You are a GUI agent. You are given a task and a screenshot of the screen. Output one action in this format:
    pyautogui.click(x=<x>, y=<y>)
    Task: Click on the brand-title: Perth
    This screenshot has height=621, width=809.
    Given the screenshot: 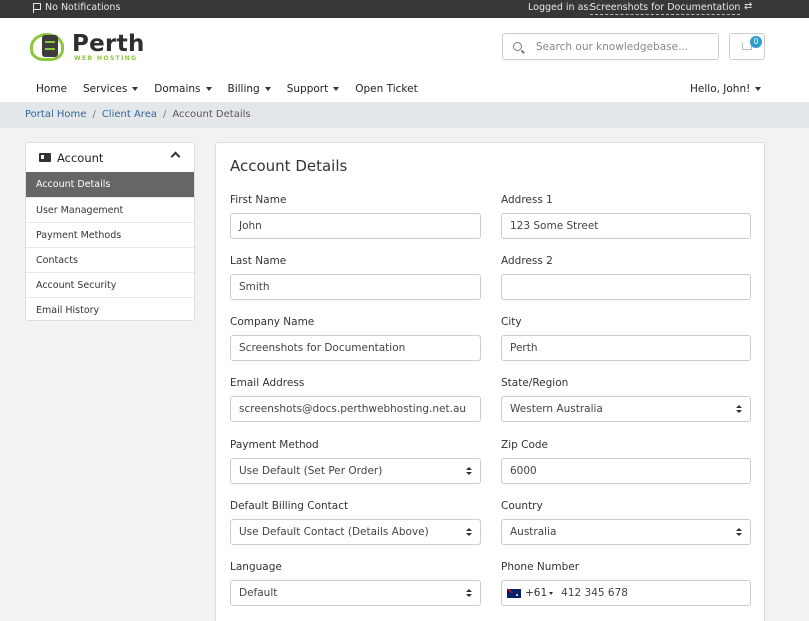 What is the action you would take?
    pyautogui.click(x=108, y=43)
    